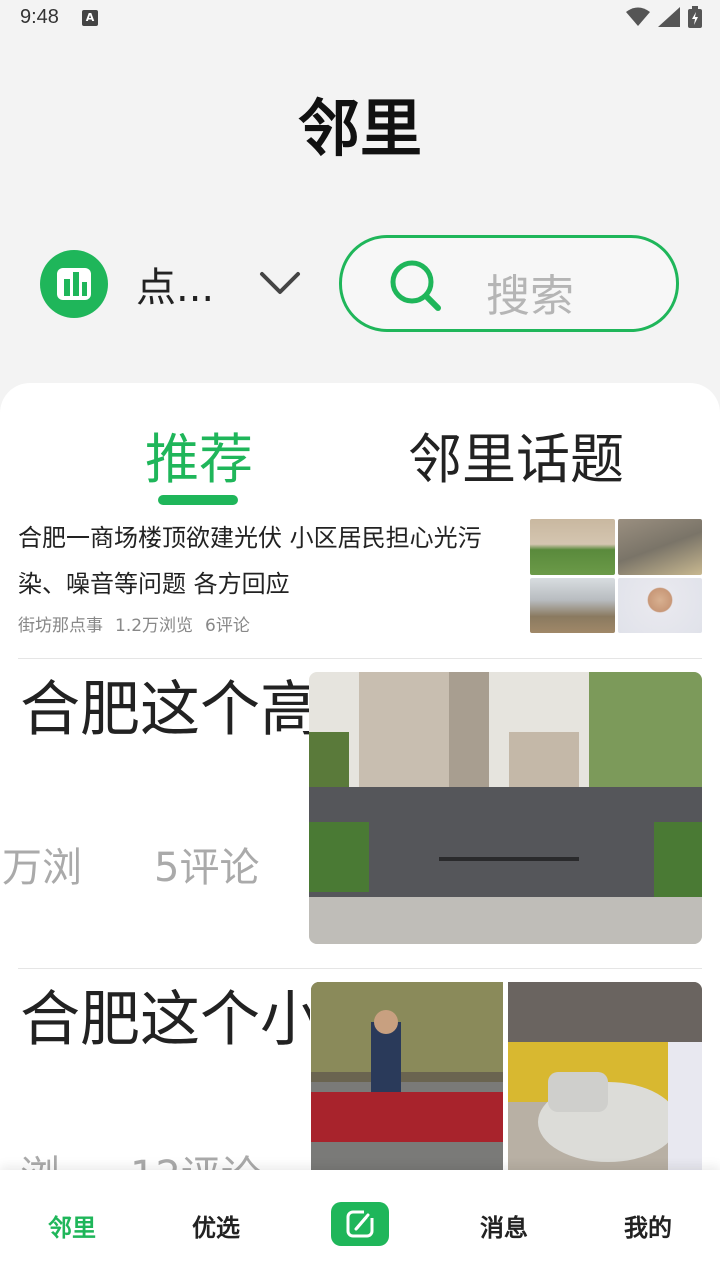 This screenshot has width=720, height=1280. Describe the element at coordinates (154, 626) in the screenshot. I see `article-views: 1.2万浏览` at that location.